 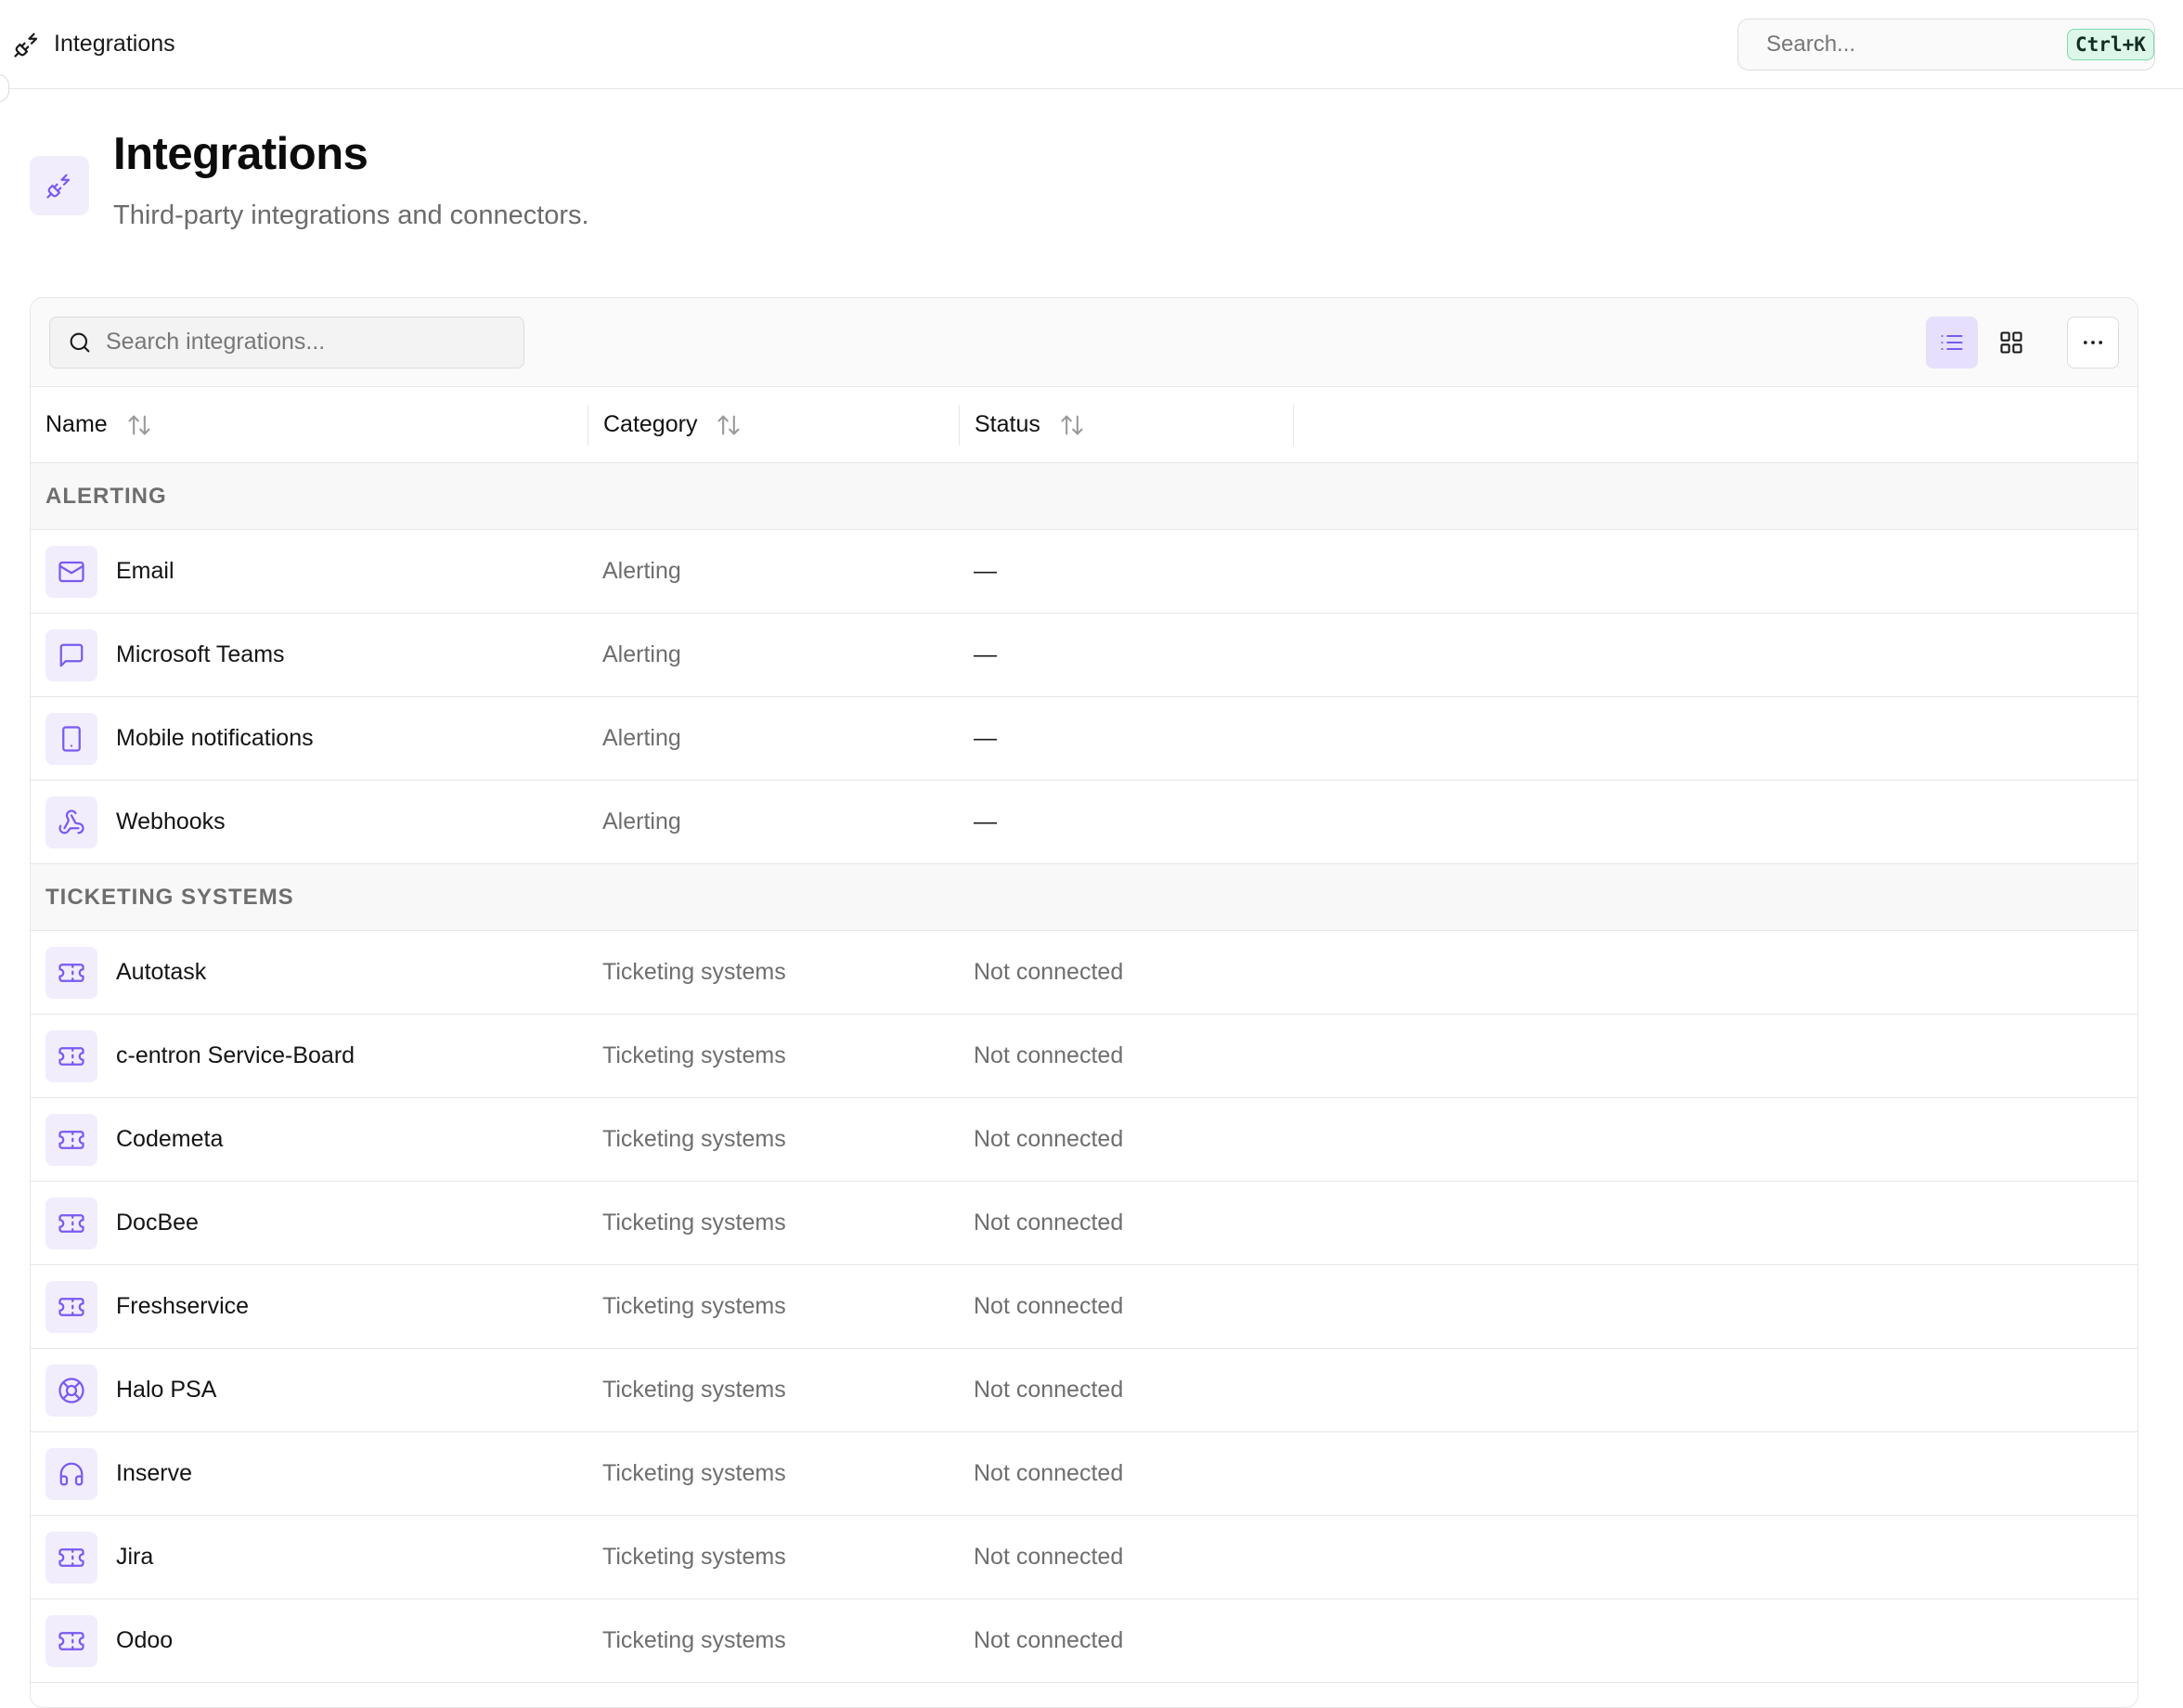 I want to click on grid-view-button, so click(x=2011, y=343).